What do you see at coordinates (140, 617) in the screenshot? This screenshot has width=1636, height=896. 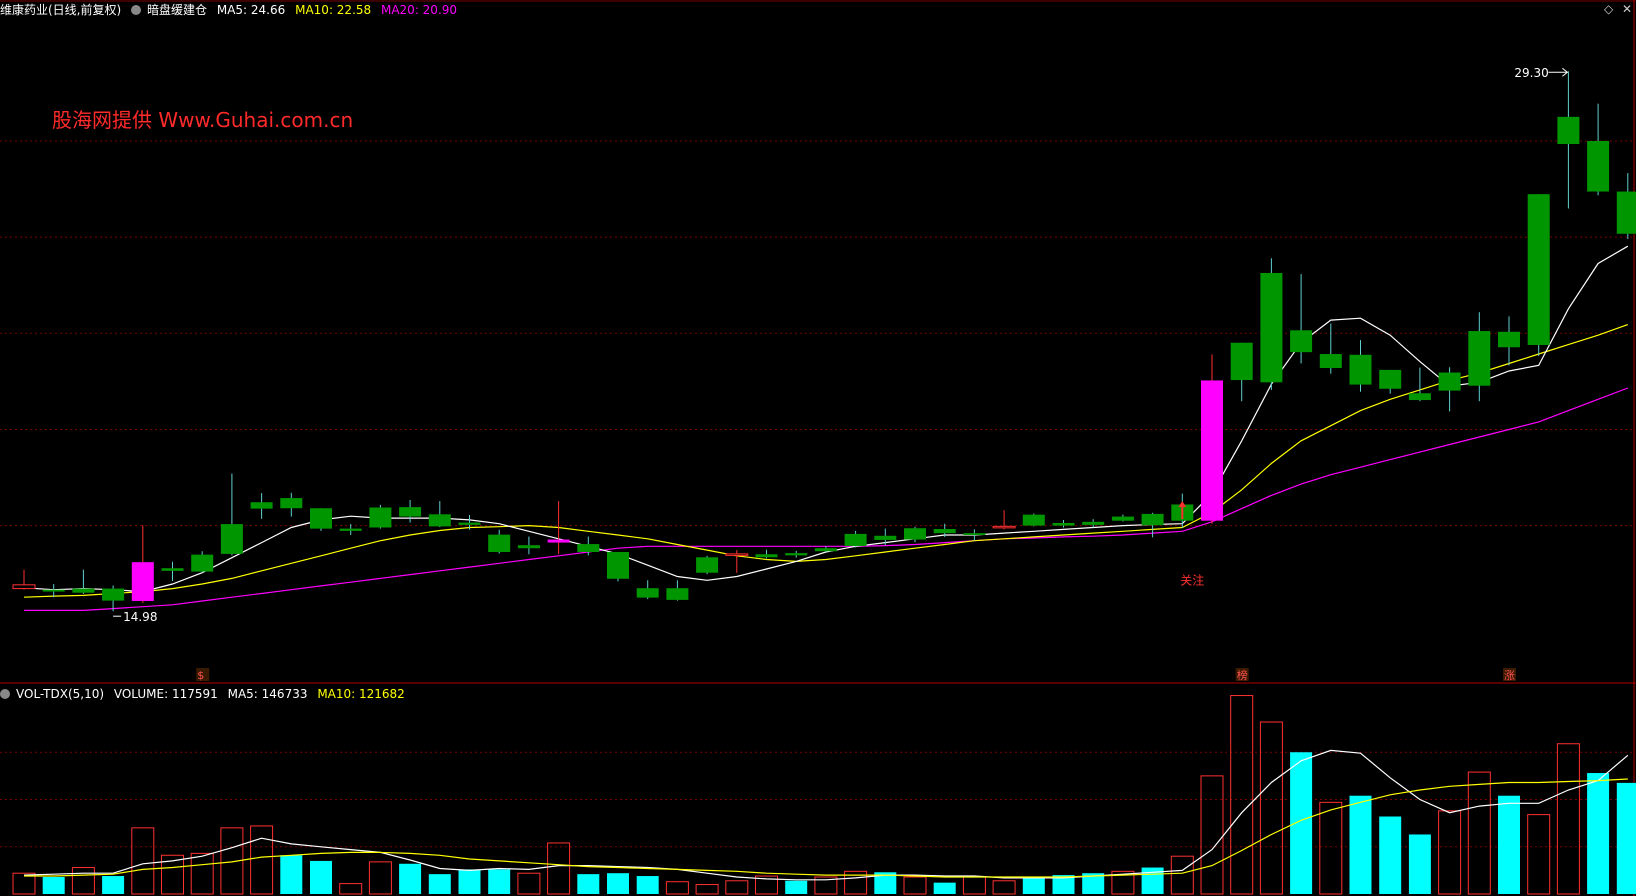 I see `low-label: 14.98` at bounding box center [140, 617].